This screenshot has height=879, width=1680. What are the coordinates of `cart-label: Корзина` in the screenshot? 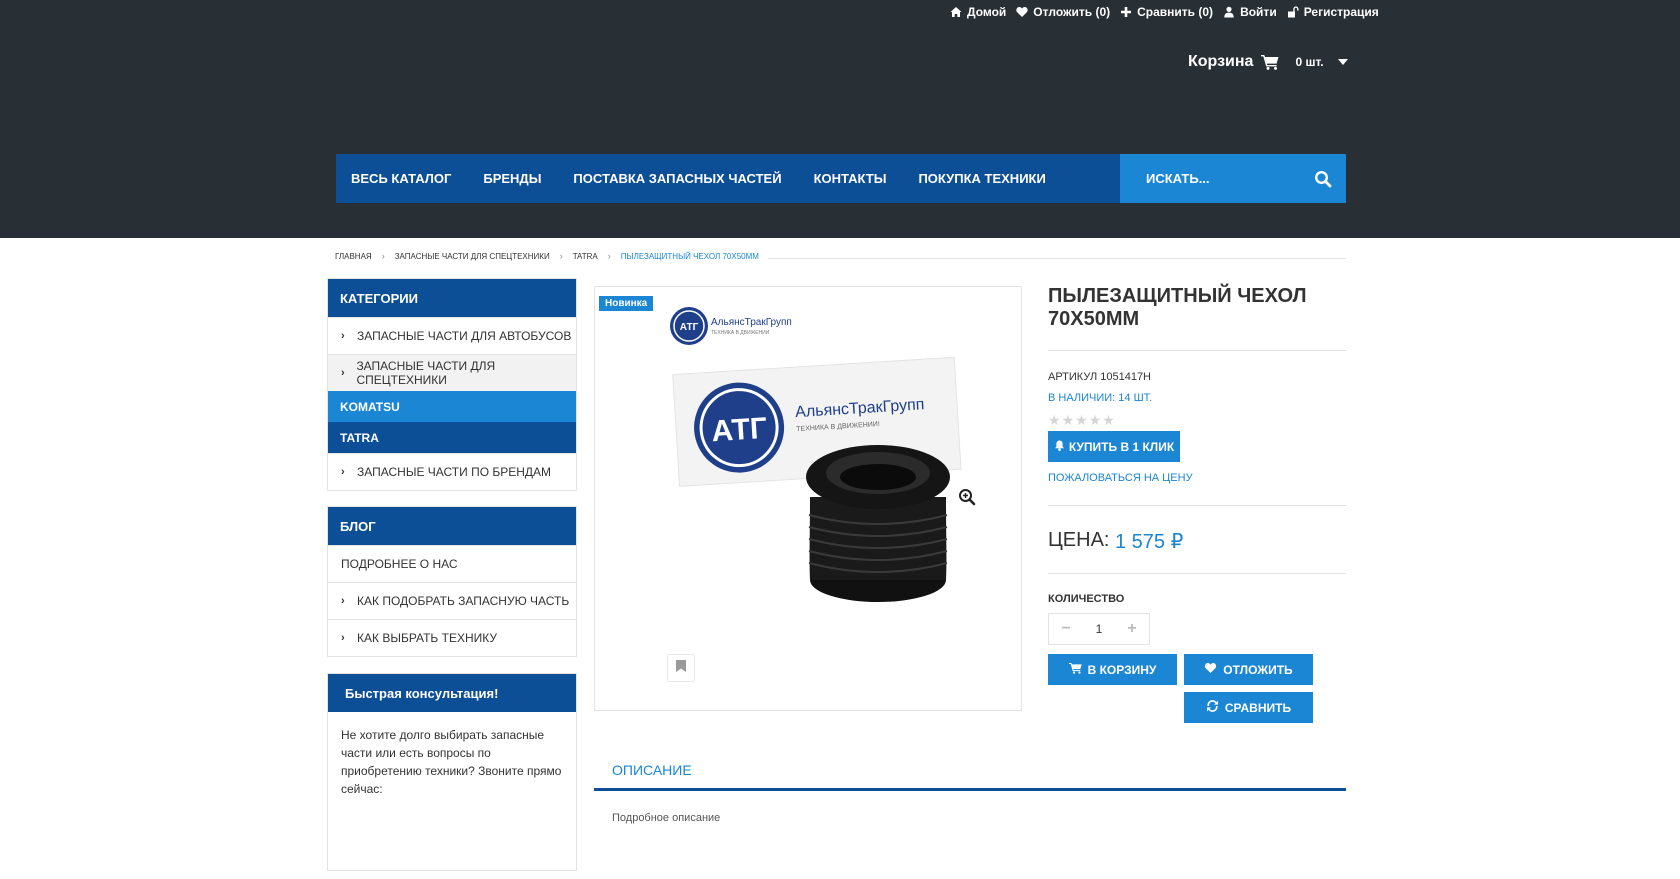 It's located at (1221, 61).